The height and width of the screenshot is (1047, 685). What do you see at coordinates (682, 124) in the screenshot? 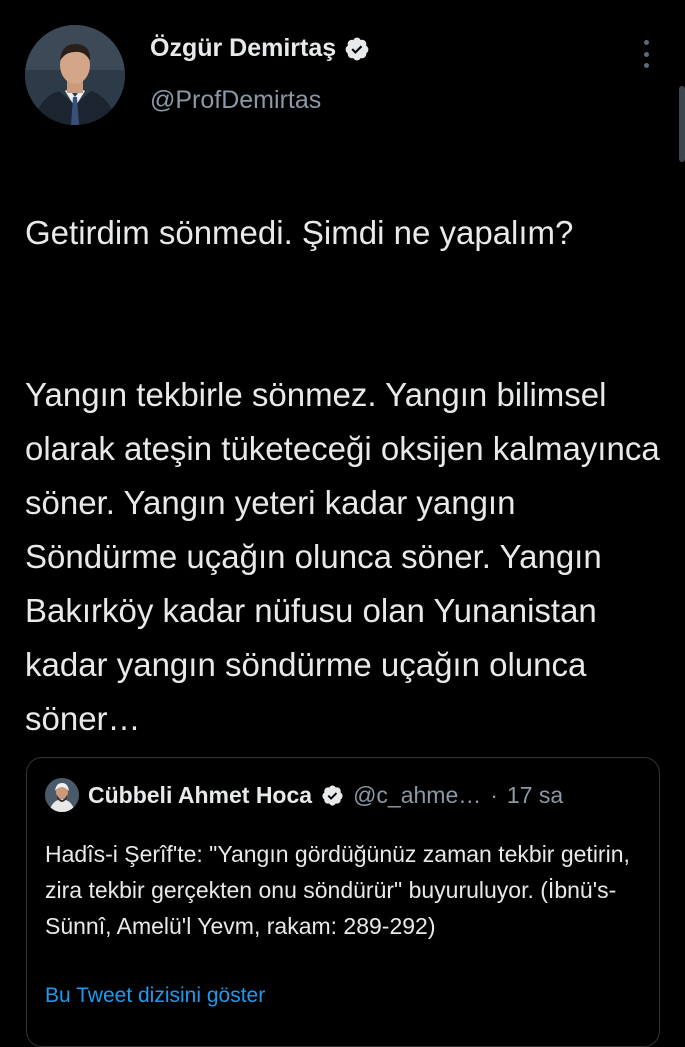
I see `scrollbar` at bounding box center [682, 124].